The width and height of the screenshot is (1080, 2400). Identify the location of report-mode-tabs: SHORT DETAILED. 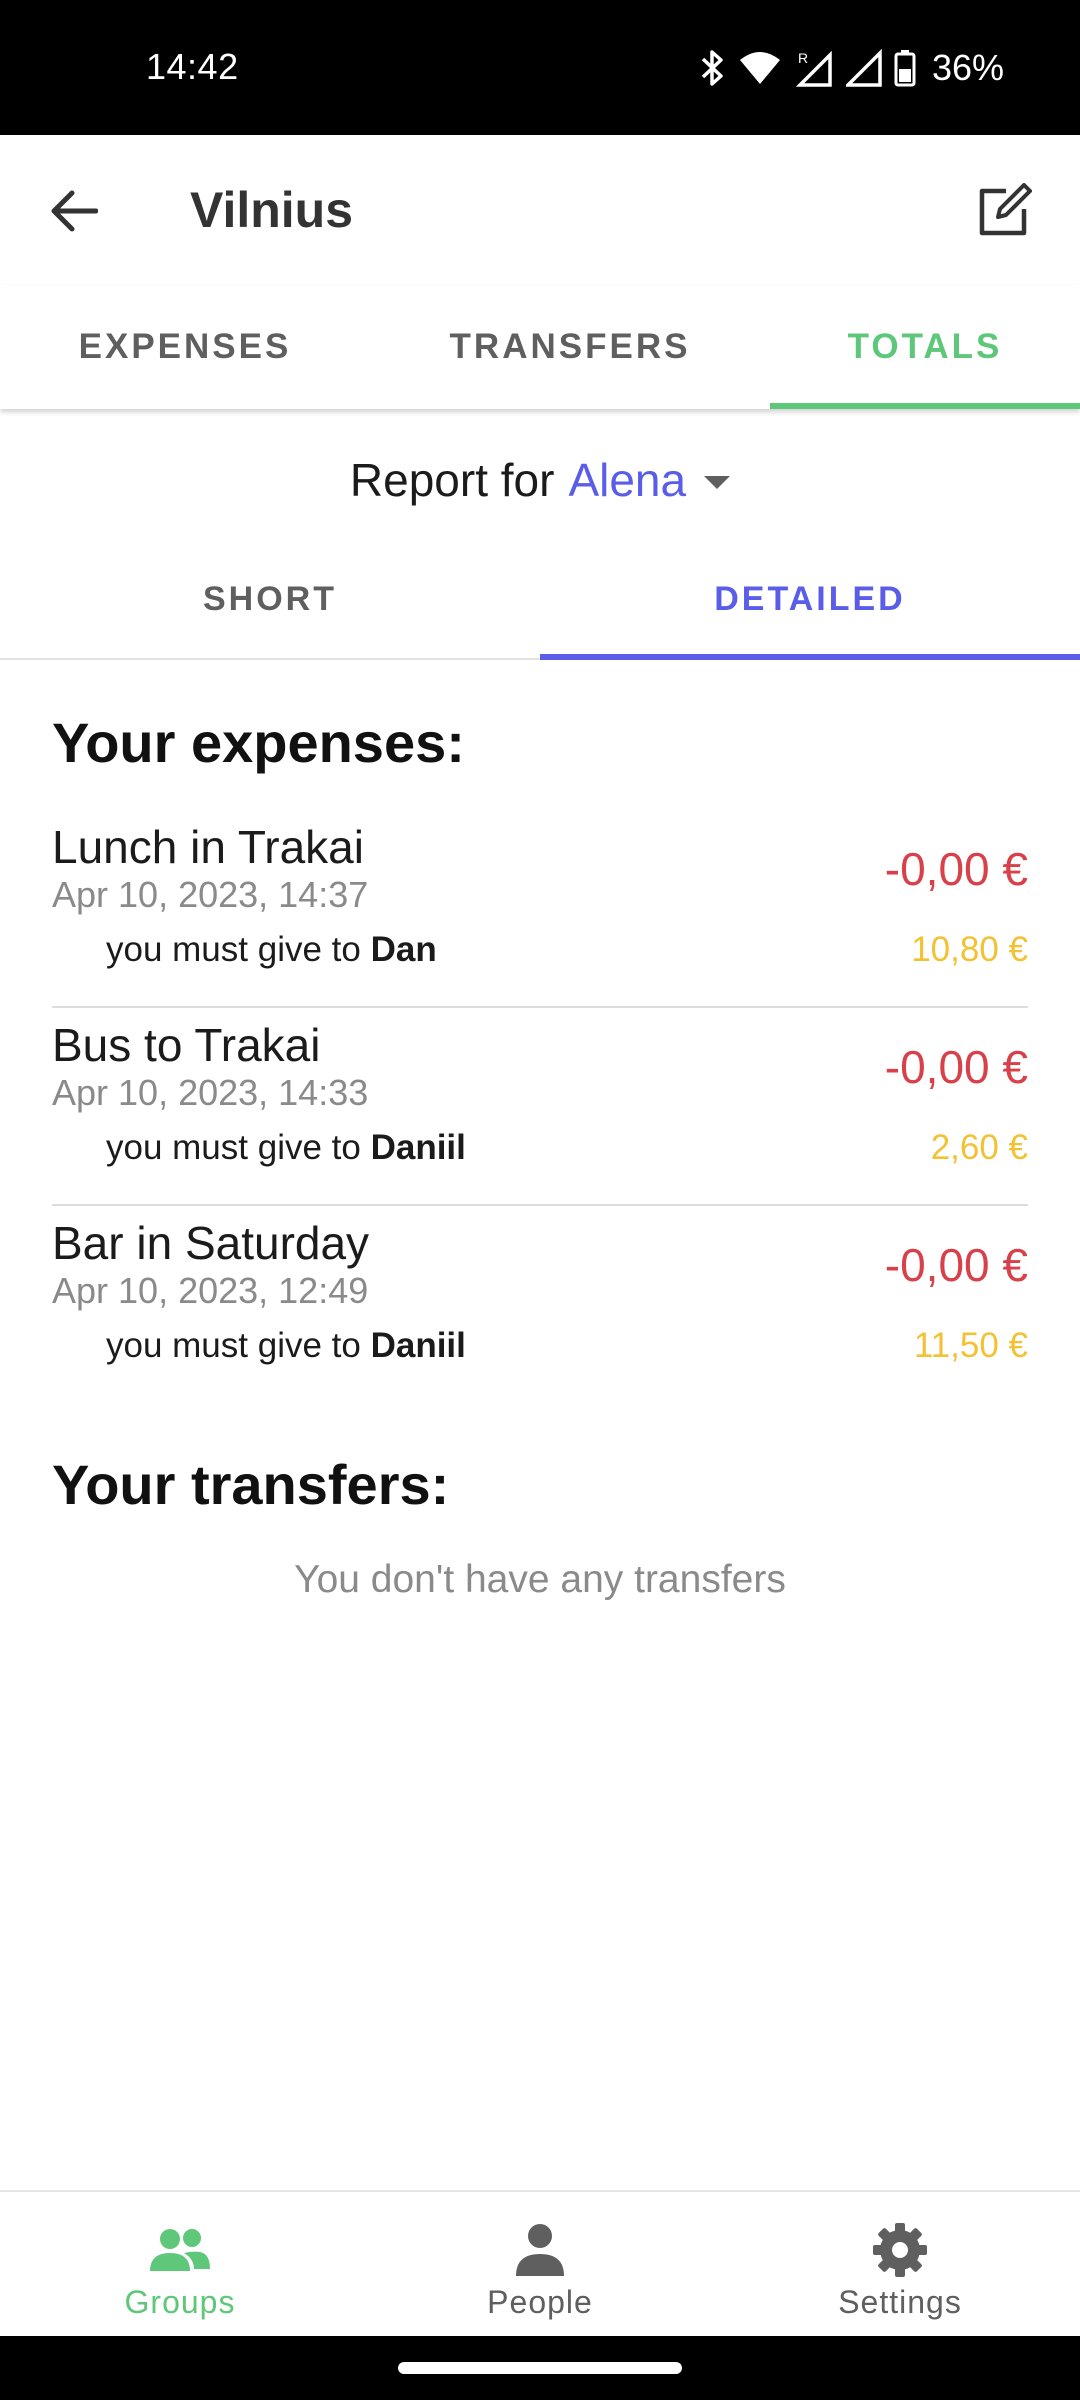
(540, 600).